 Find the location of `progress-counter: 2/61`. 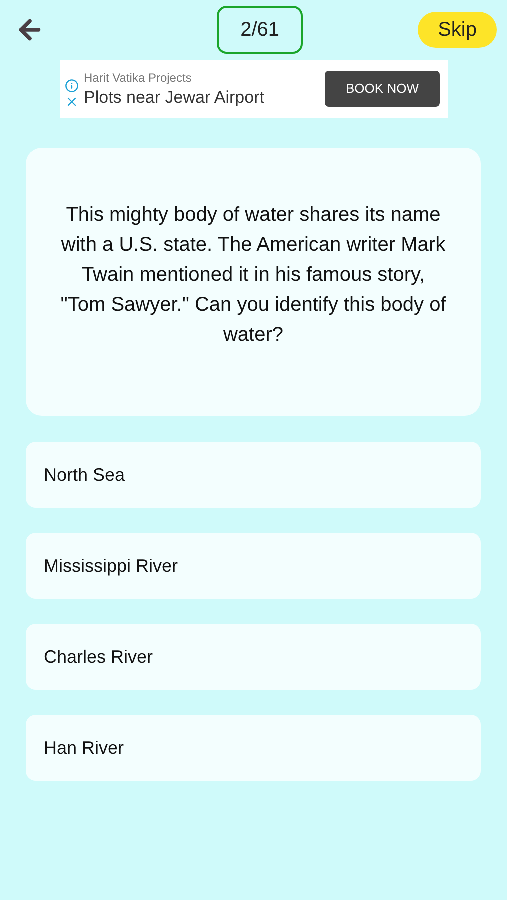

progress-counter: 2/61 is located at coordinates (260, 30).